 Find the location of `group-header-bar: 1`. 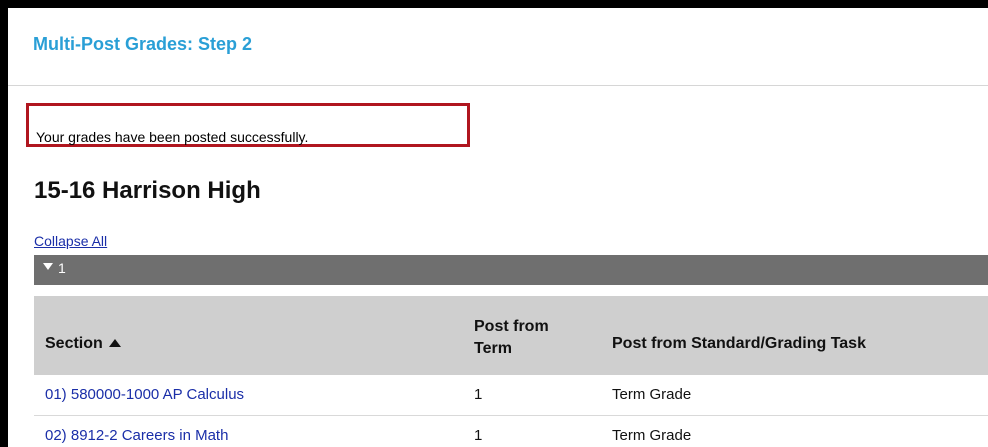

group-header-bar: 1 is located at coordinates (511, 270).